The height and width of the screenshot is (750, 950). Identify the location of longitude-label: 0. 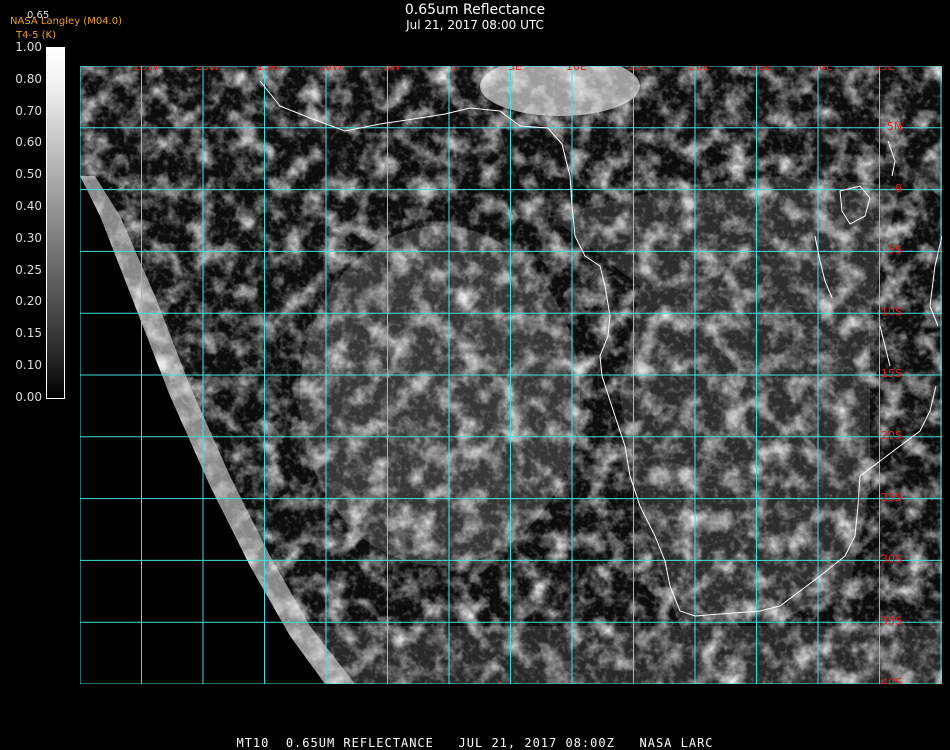
(453, 69).